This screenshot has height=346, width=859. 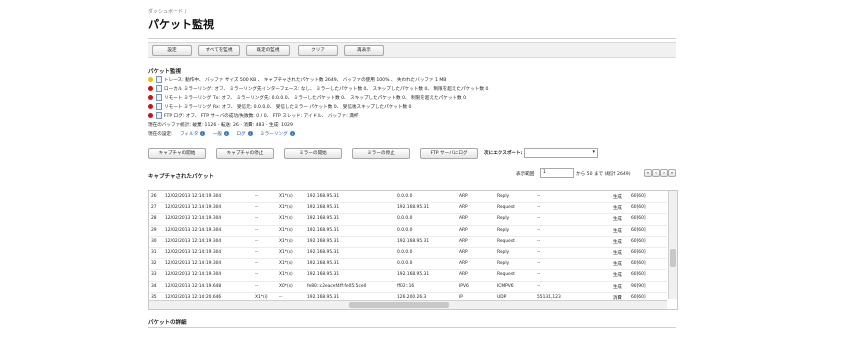 What do you see at coordinates (505, 286) in the screenshot?
I see `row-info: ICMPV6` at bounding box center [505, 286].